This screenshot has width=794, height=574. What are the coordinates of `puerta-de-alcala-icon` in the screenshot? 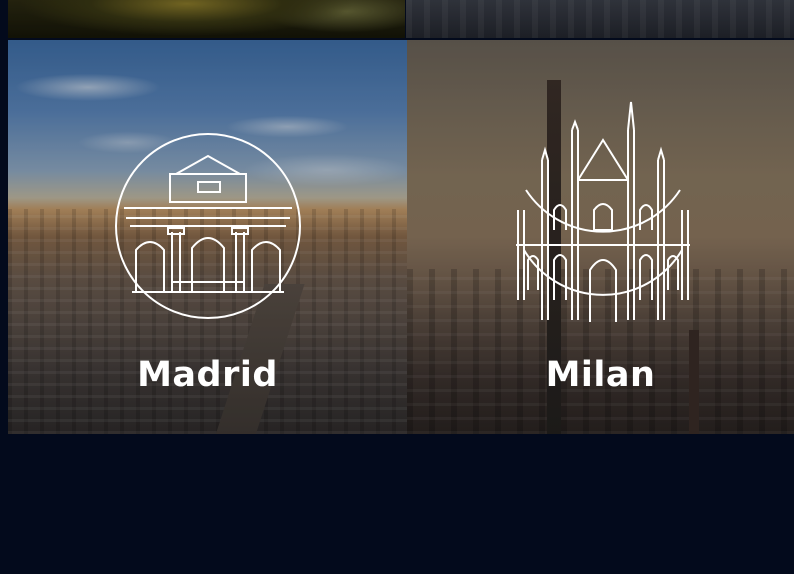 It's located at (208, 226).